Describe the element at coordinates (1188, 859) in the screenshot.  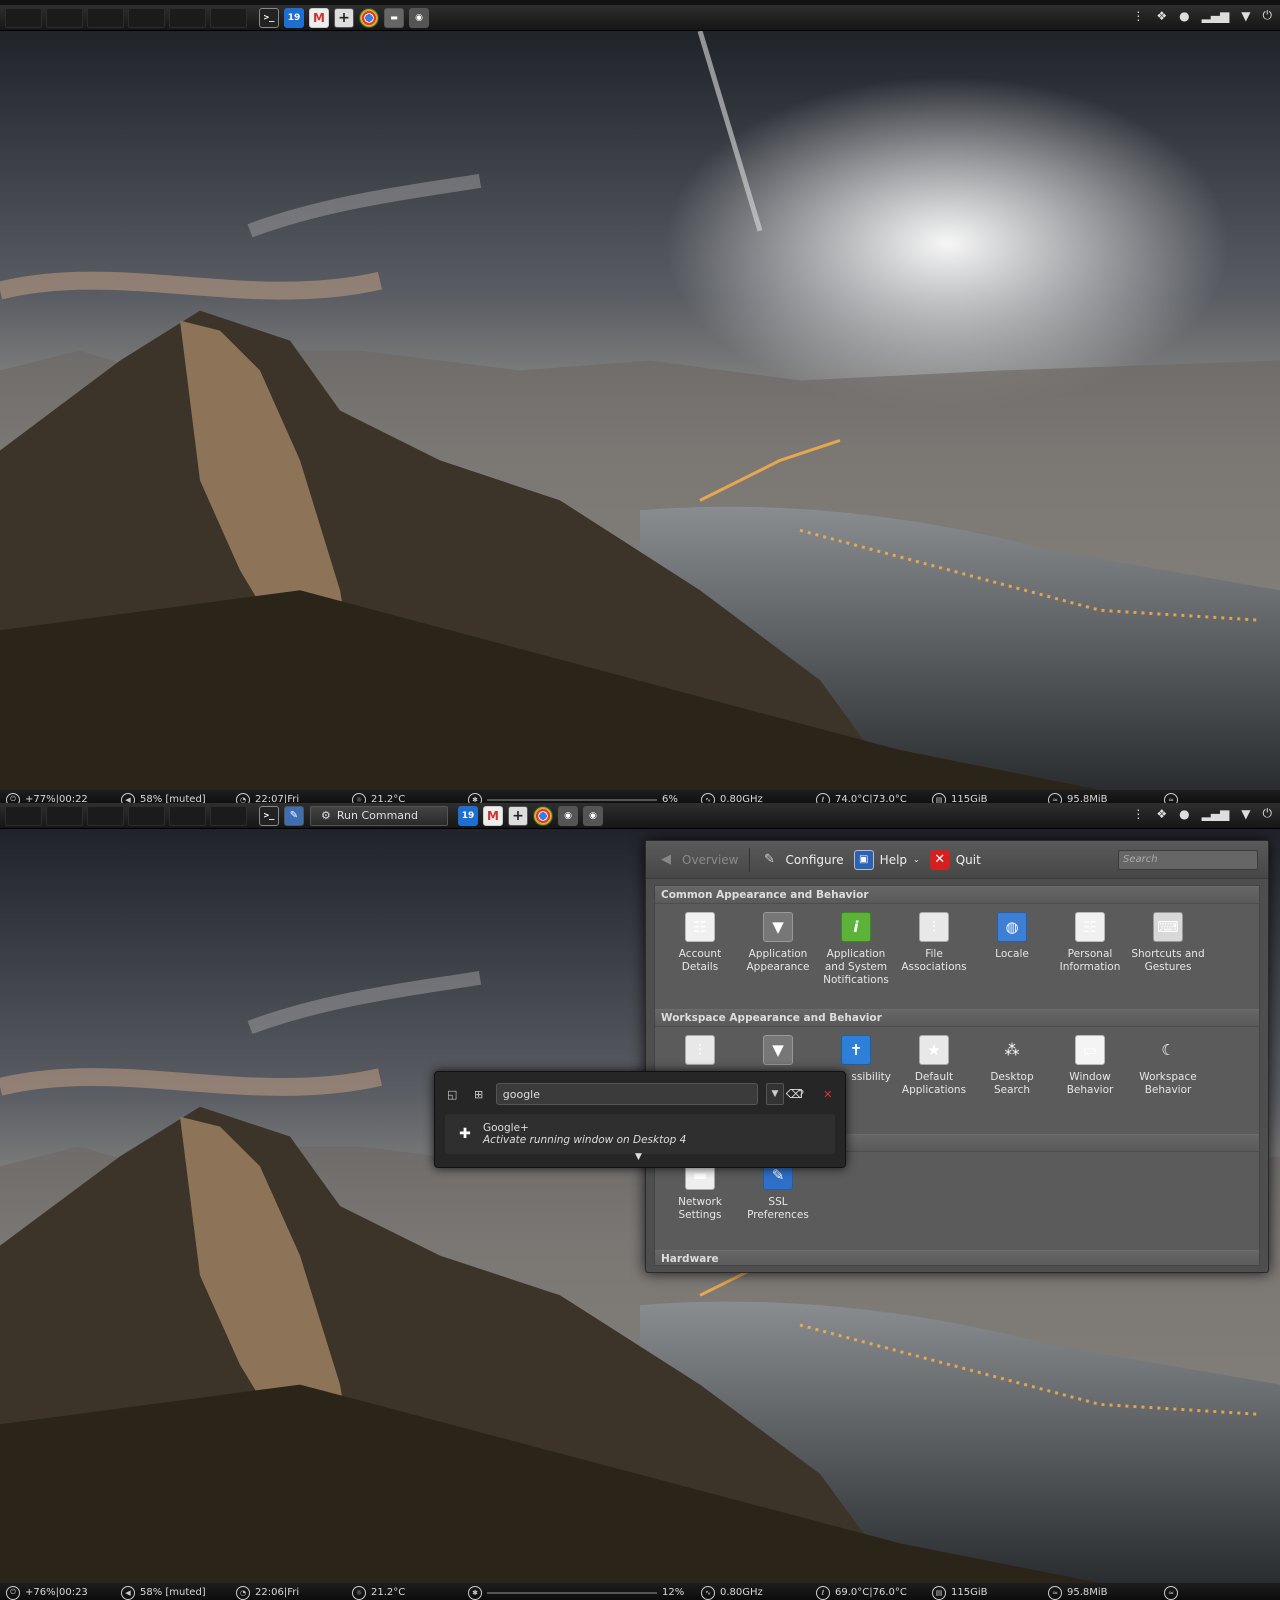
I see `settings-search-input` at that location.